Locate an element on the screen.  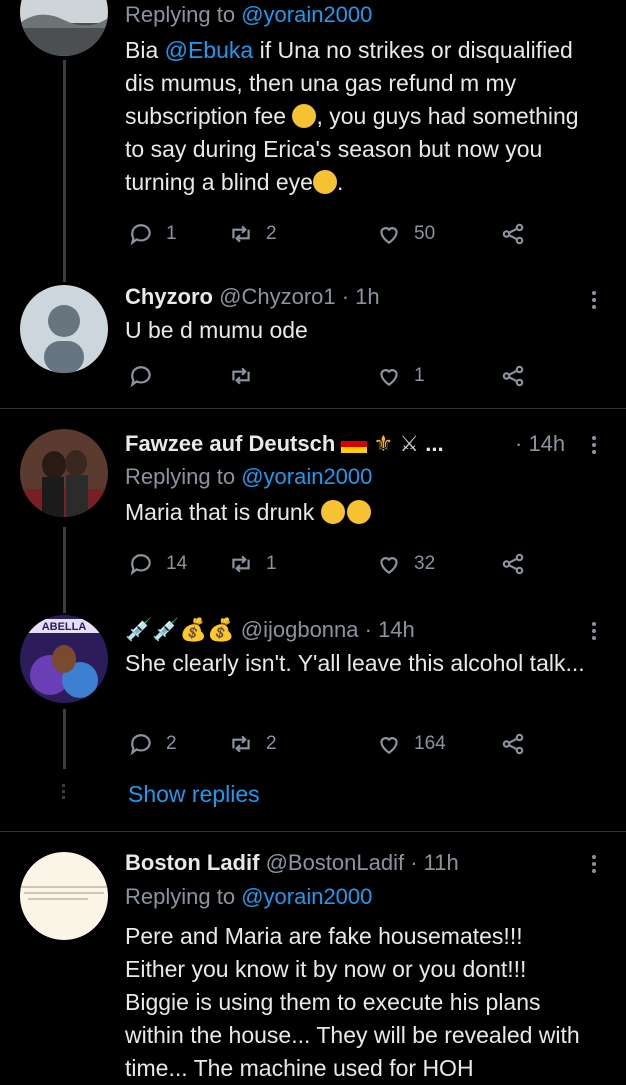
user-handle: @Chyzoro1 is located at coordinates (277, 296).